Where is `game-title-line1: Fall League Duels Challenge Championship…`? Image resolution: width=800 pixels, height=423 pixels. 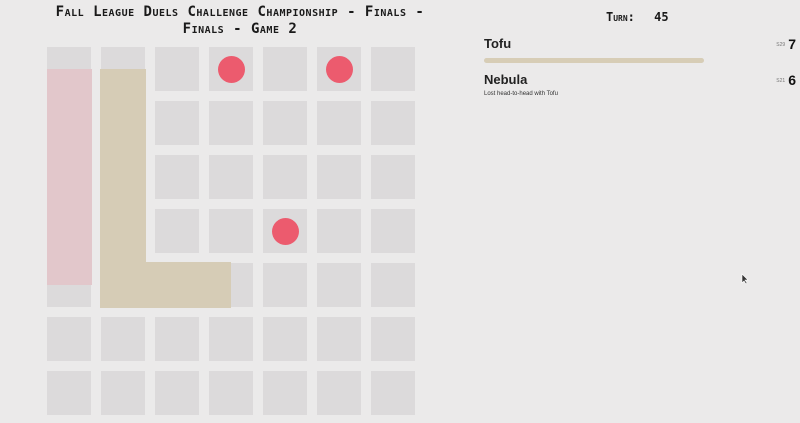
game-title-line1: Fall League Duels Challenge Championship… is located at coordinates (240, 12).